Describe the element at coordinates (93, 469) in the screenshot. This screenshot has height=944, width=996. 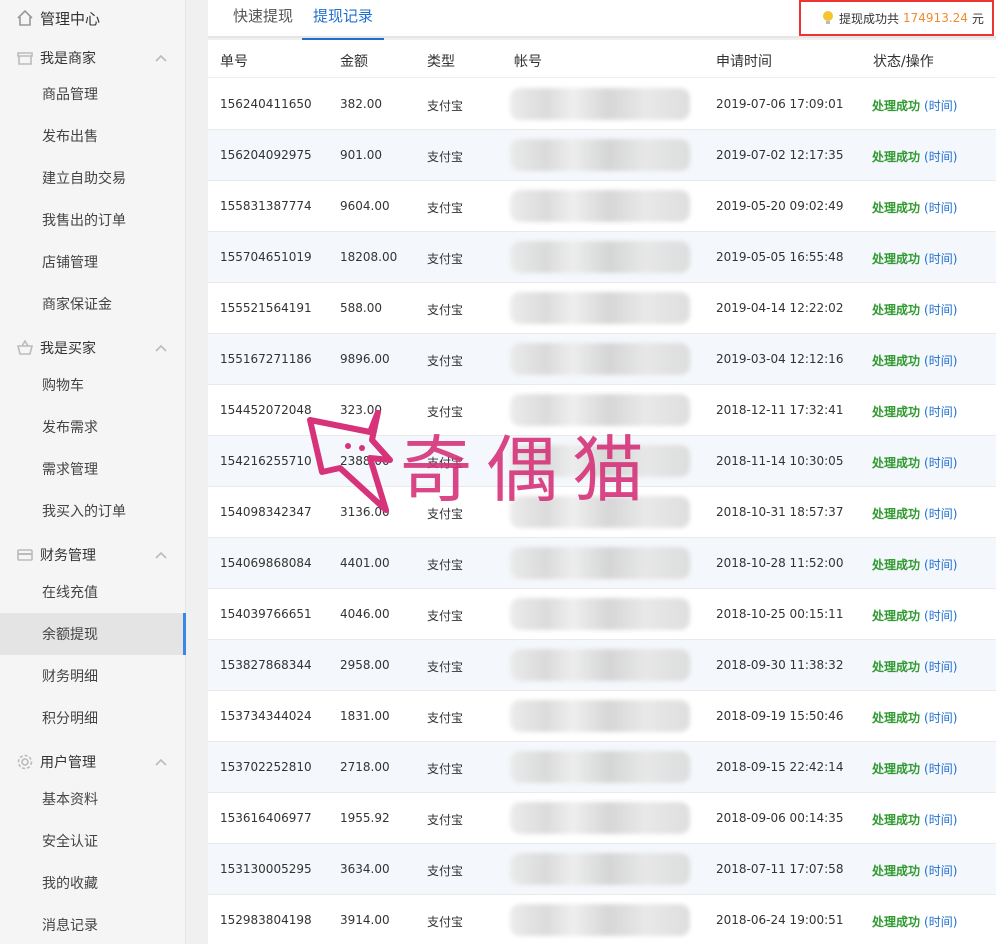
I see `sidebar-item: 需求管理` at that location.